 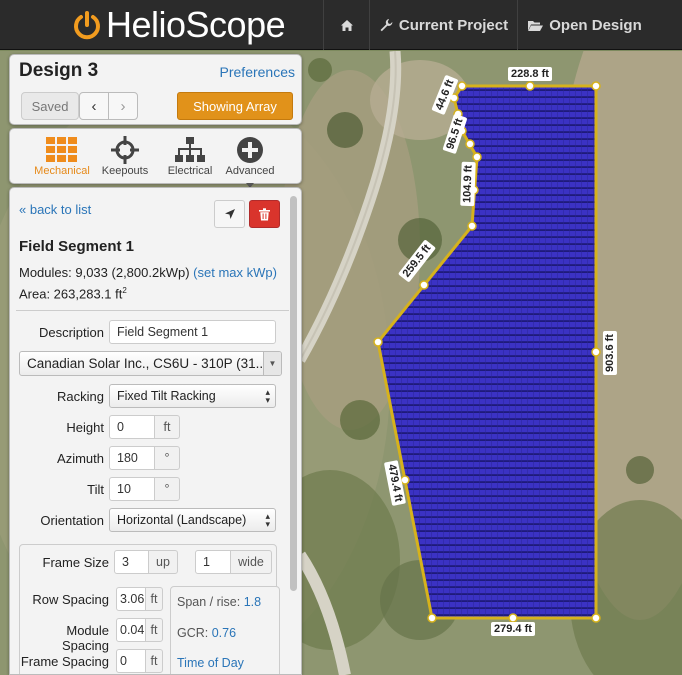 What do you see at coordinates (80, 458) in the screenshot?
I see `azimuth-label: Azimuth` at bounding box center [80, 458].